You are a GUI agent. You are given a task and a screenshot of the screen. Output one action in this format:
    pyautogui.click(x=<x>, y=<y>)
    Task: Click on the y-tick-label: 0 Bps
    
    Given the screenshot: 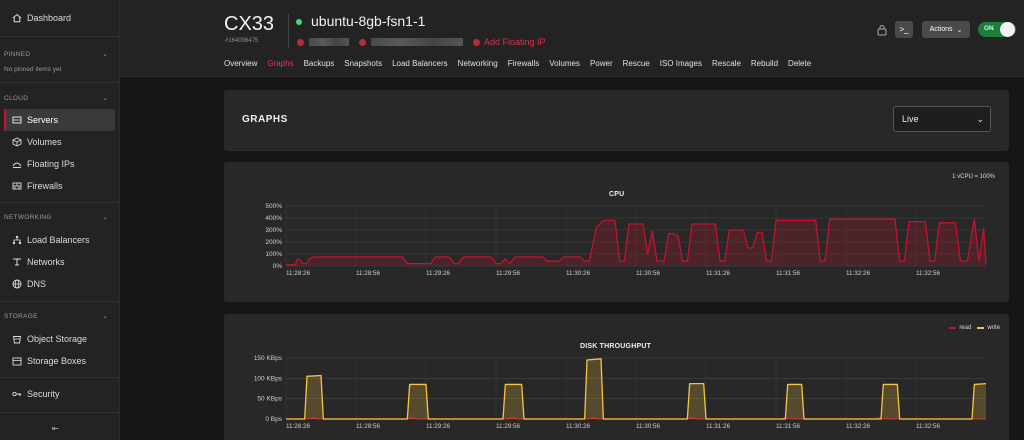 What is the action you would take?
    pyautogui.click(x=273, y=419)
    